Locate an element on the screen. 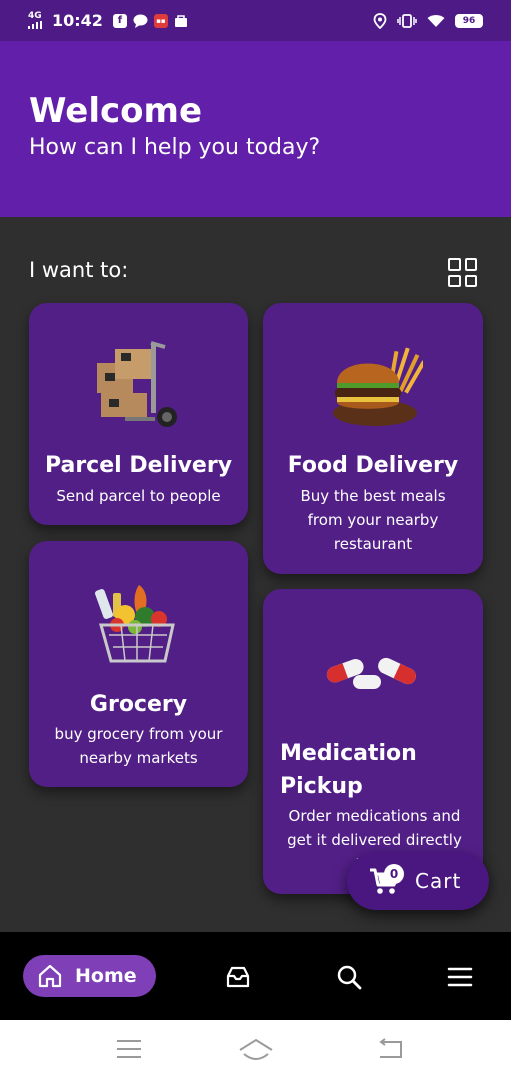  service-title: Food Delivery is located at coordinates (373, 465).